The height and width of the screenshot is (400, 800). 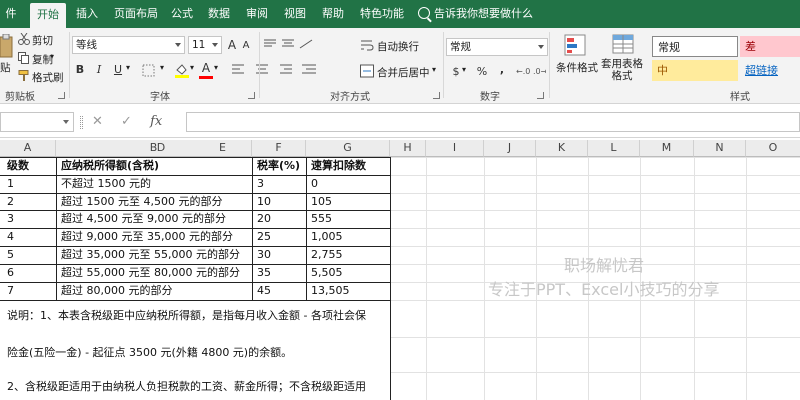 What do you see at coordinates (436, 95) in the screenshot?
I see `alignment-launcher-icon` at bounding box center [436, 95].